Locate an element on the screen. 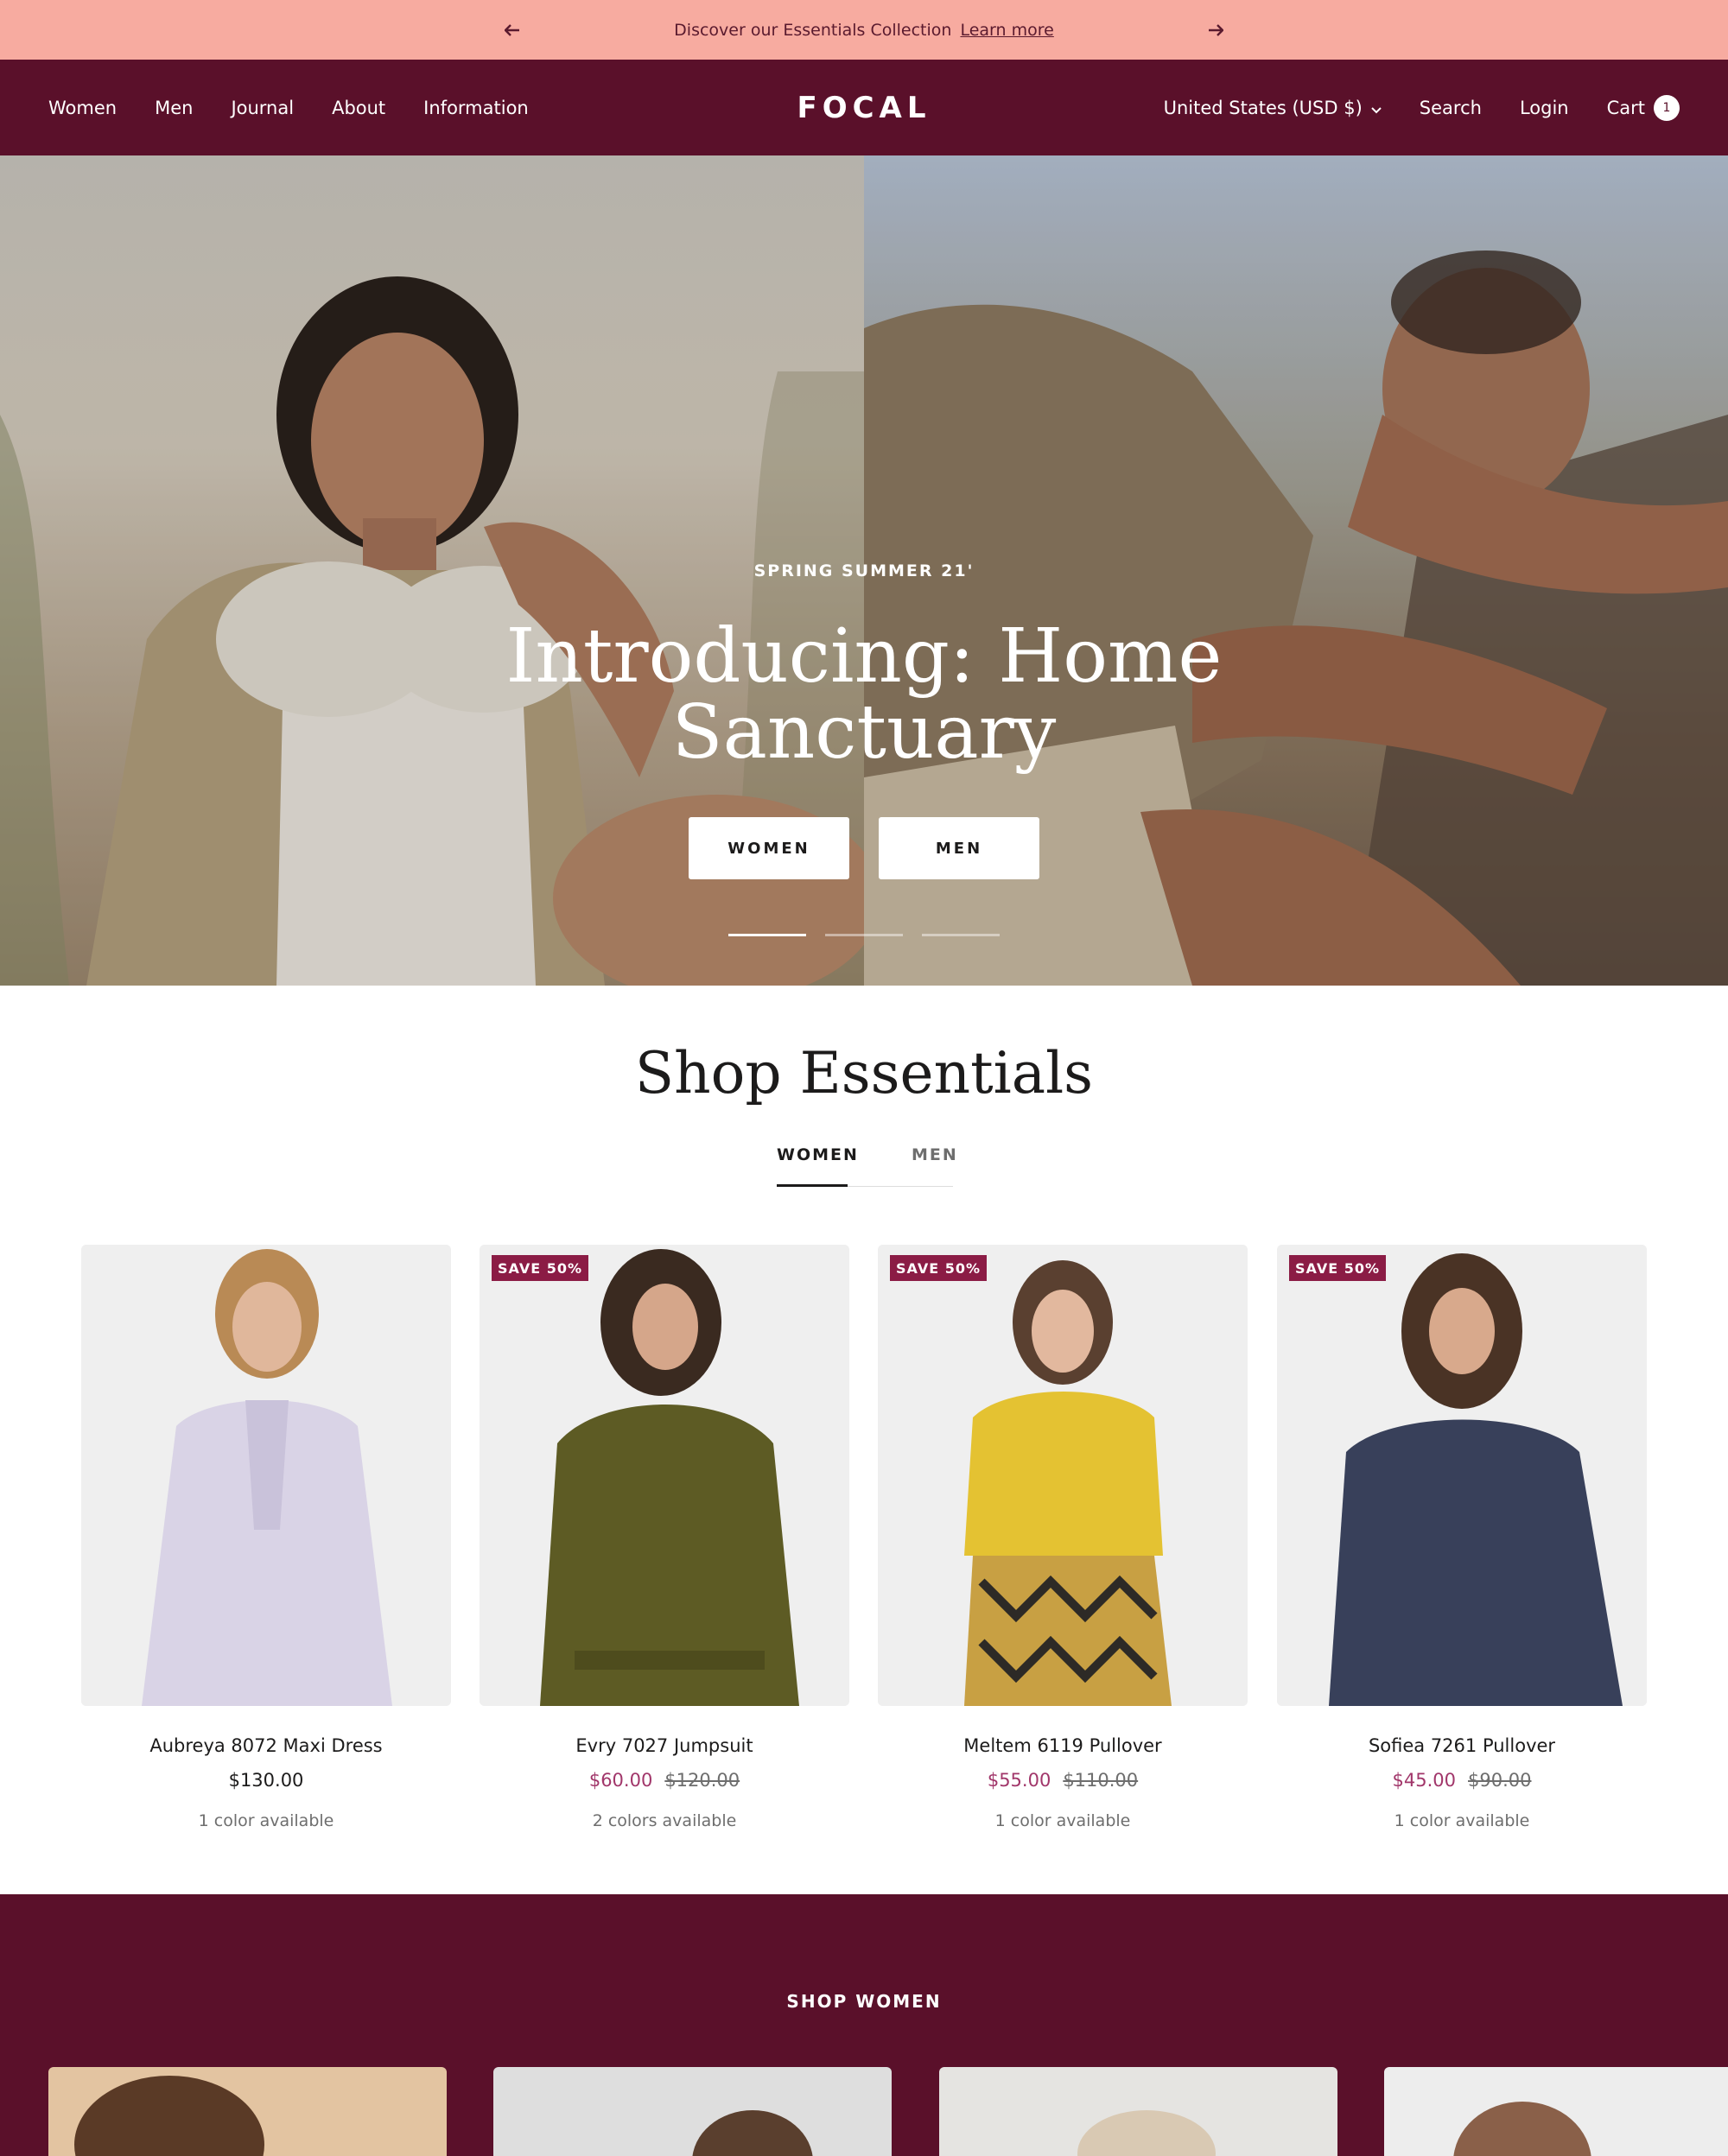 The image size is (1728, 2156). shop-essentials-title: Shop Essentials is located at coordinates (864, 1073).